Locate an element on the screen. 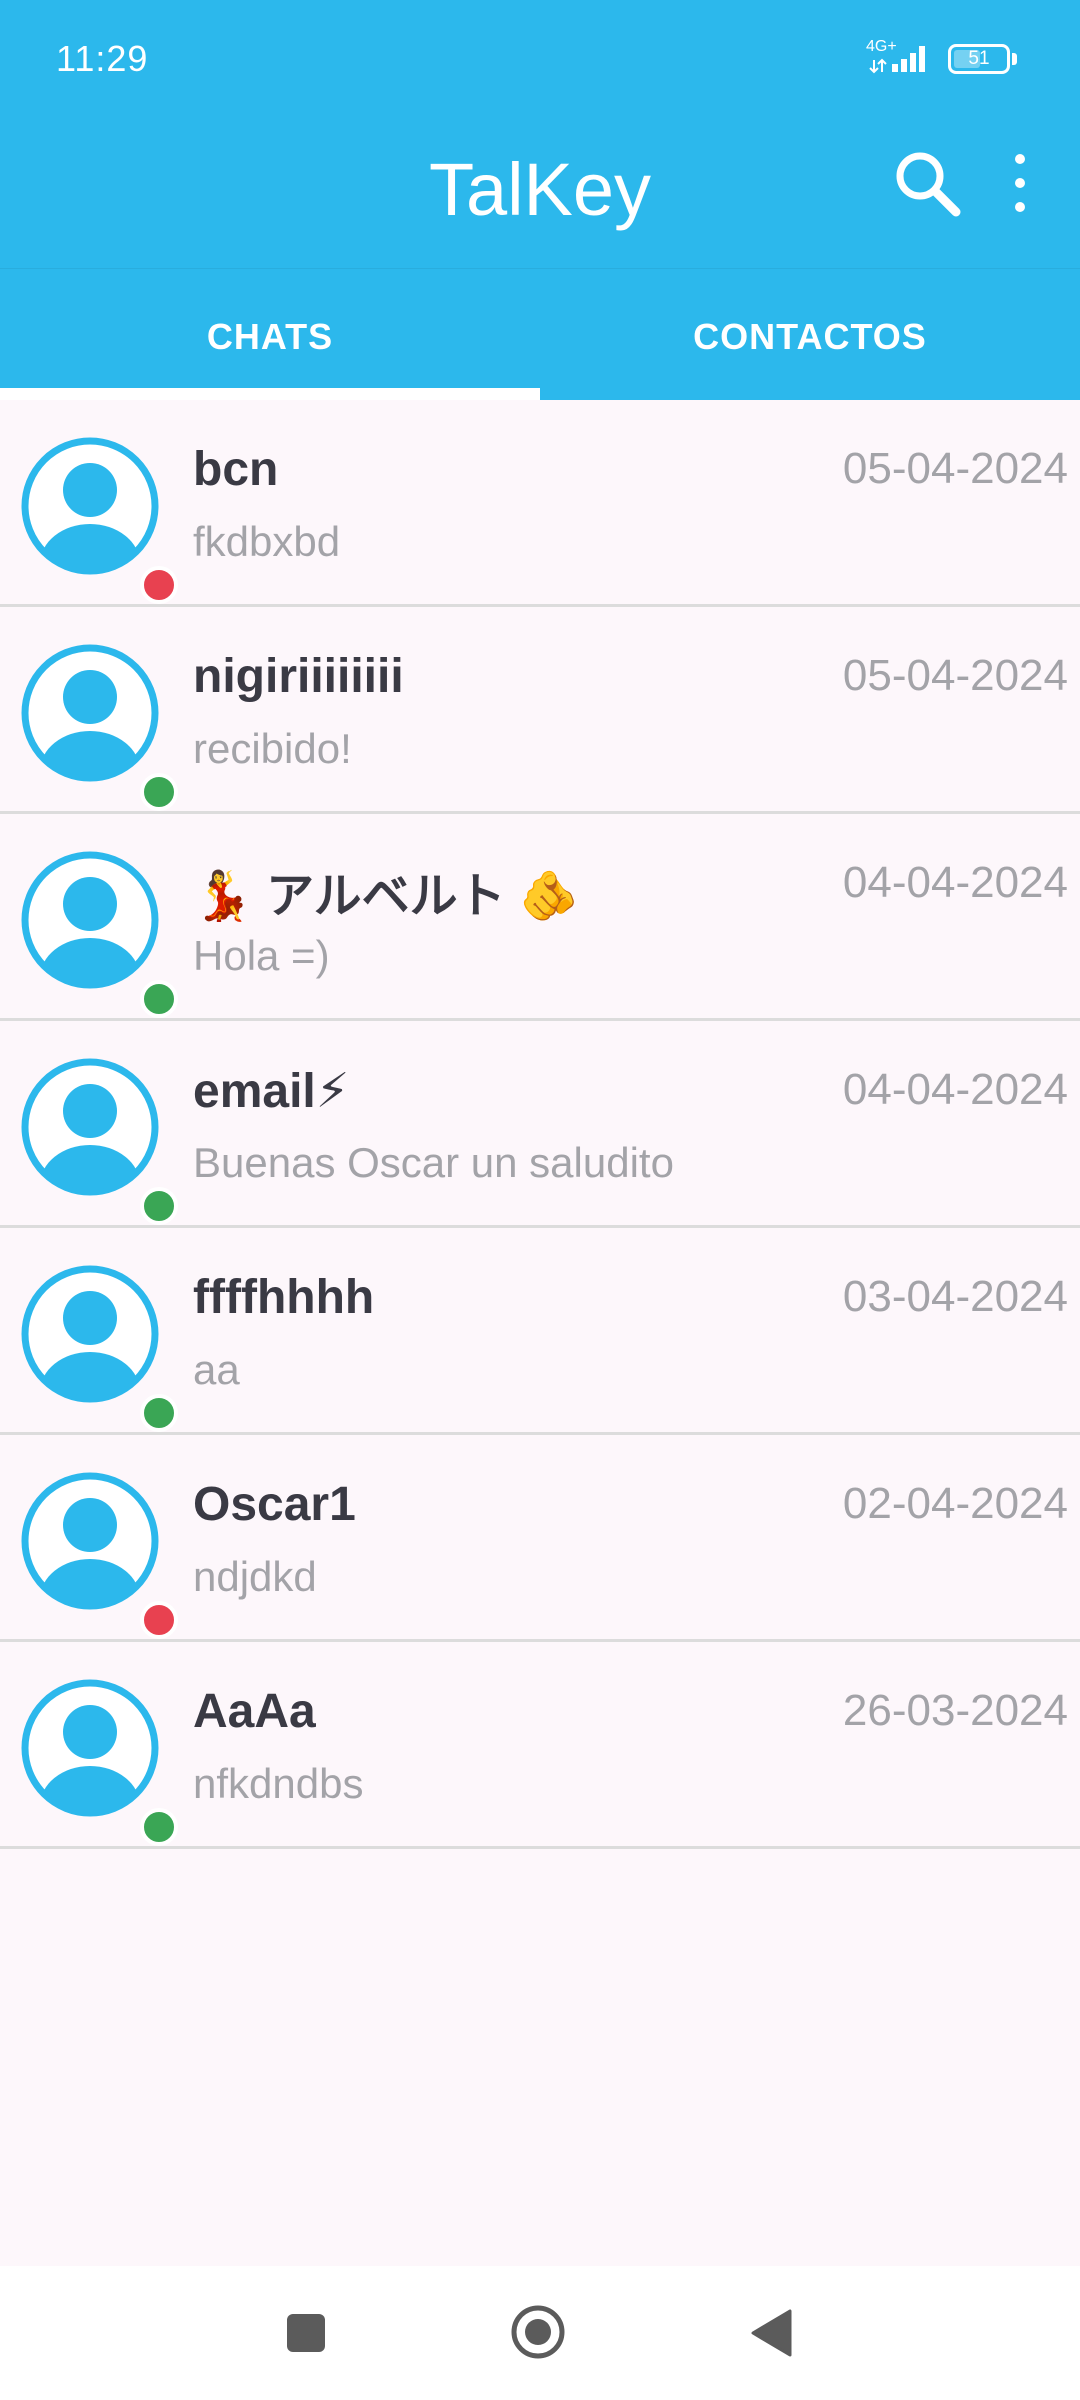 The image size is (1080, 2400). chat-name: Oscar1 is located at coordinates (274, 1504).